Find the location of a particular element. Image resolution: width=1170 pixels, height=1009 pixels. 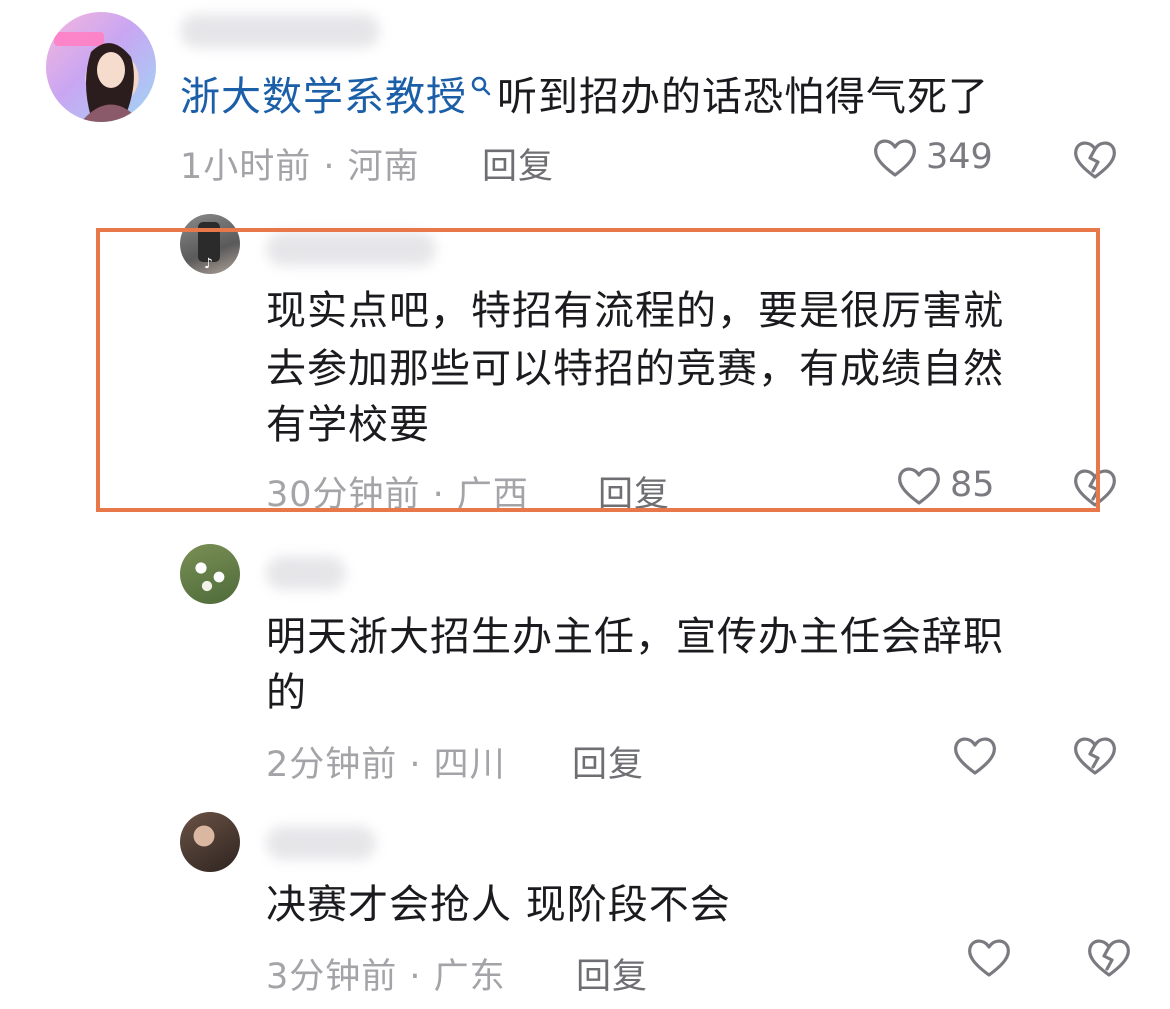

comment-text: 浙大数学系教授 听到招办的话恐怕得气死了 is located at coordinates (584, 97).